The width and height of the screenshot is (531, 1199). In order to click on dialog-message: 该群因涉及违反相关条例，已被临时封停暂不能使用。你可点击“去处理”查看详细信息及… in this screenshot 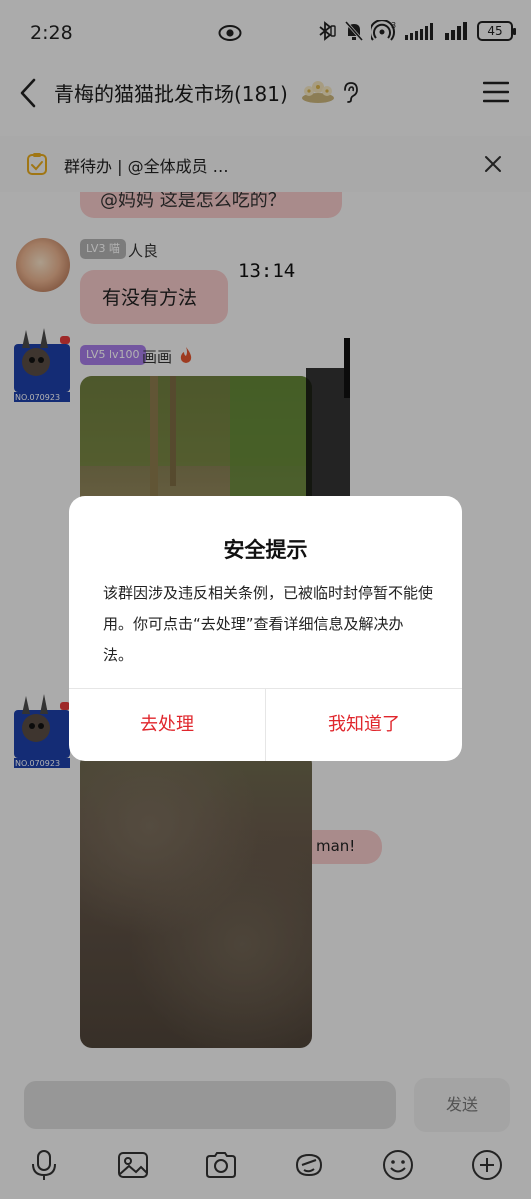, I will do `click(268, 624)`.